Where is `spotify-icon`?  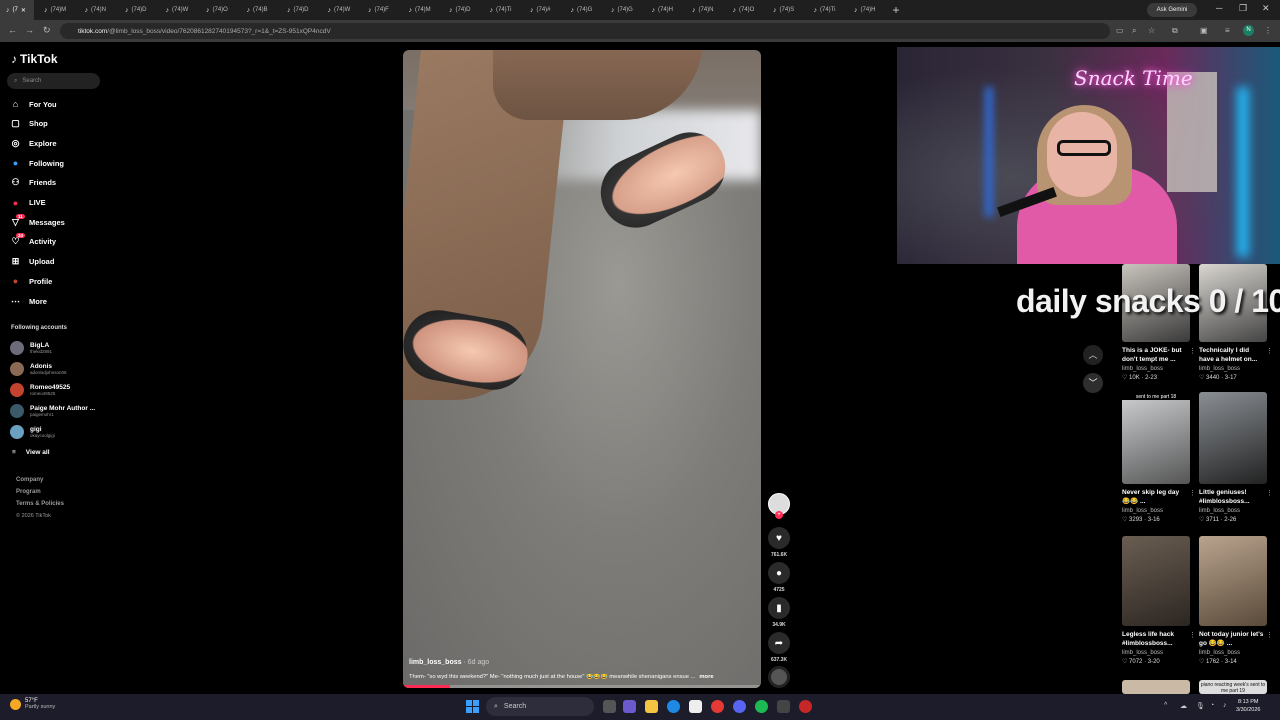 spotify-icon is located at coordinates (761, 706).